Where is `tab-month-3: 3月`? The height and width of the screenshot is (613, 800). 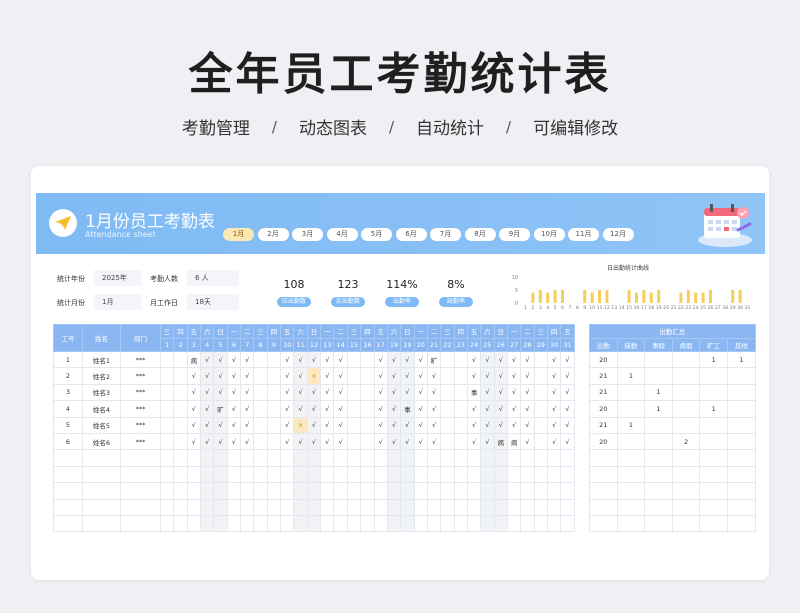 tab-month-3: 3月 is located at coordinates (307, 234).